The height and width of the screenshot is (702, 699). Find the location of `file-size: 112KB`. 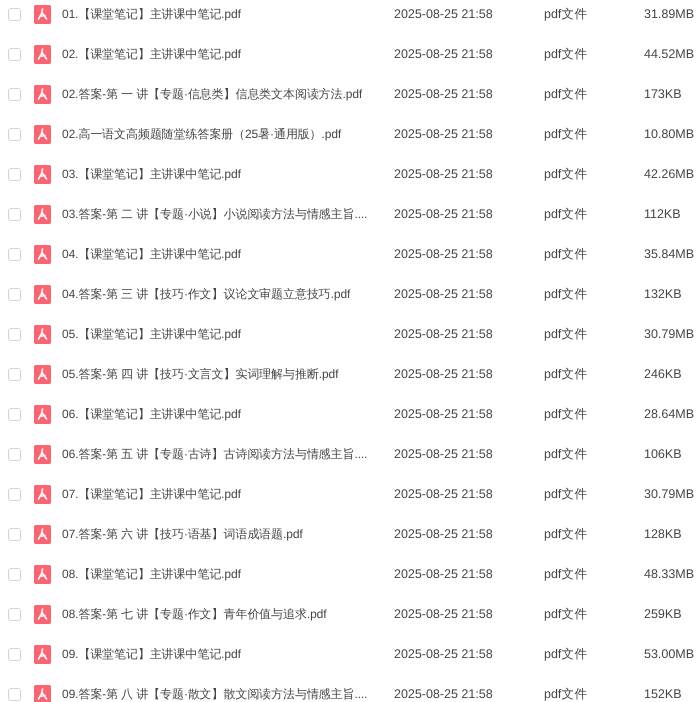

file-size: 112KB is located at coordinates (663, 214).